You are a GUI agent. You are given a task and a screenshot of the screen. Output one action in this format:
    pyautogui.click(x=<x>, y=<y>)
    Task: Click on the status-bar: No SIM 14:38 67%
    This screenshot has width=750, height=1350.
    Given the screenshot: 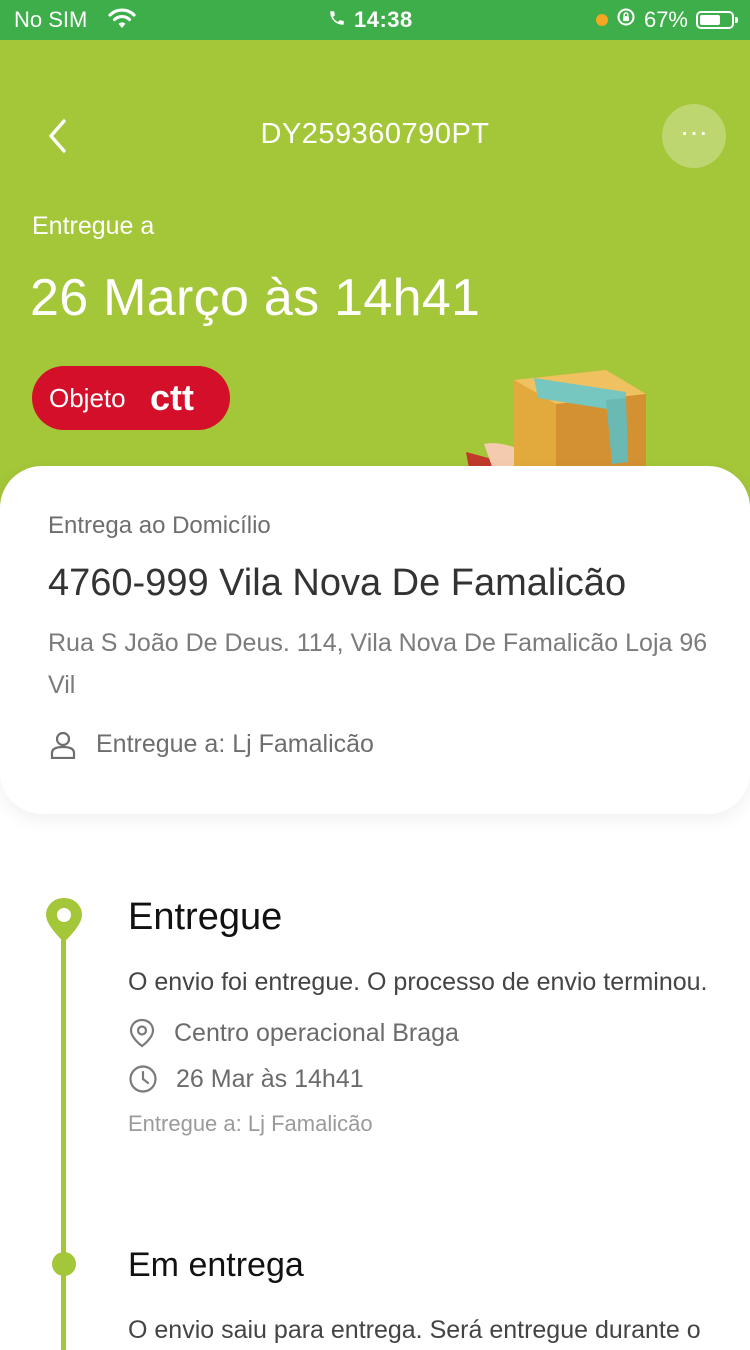 What is the action you would take?
    pyautogui.click(x=375, y=20)
    